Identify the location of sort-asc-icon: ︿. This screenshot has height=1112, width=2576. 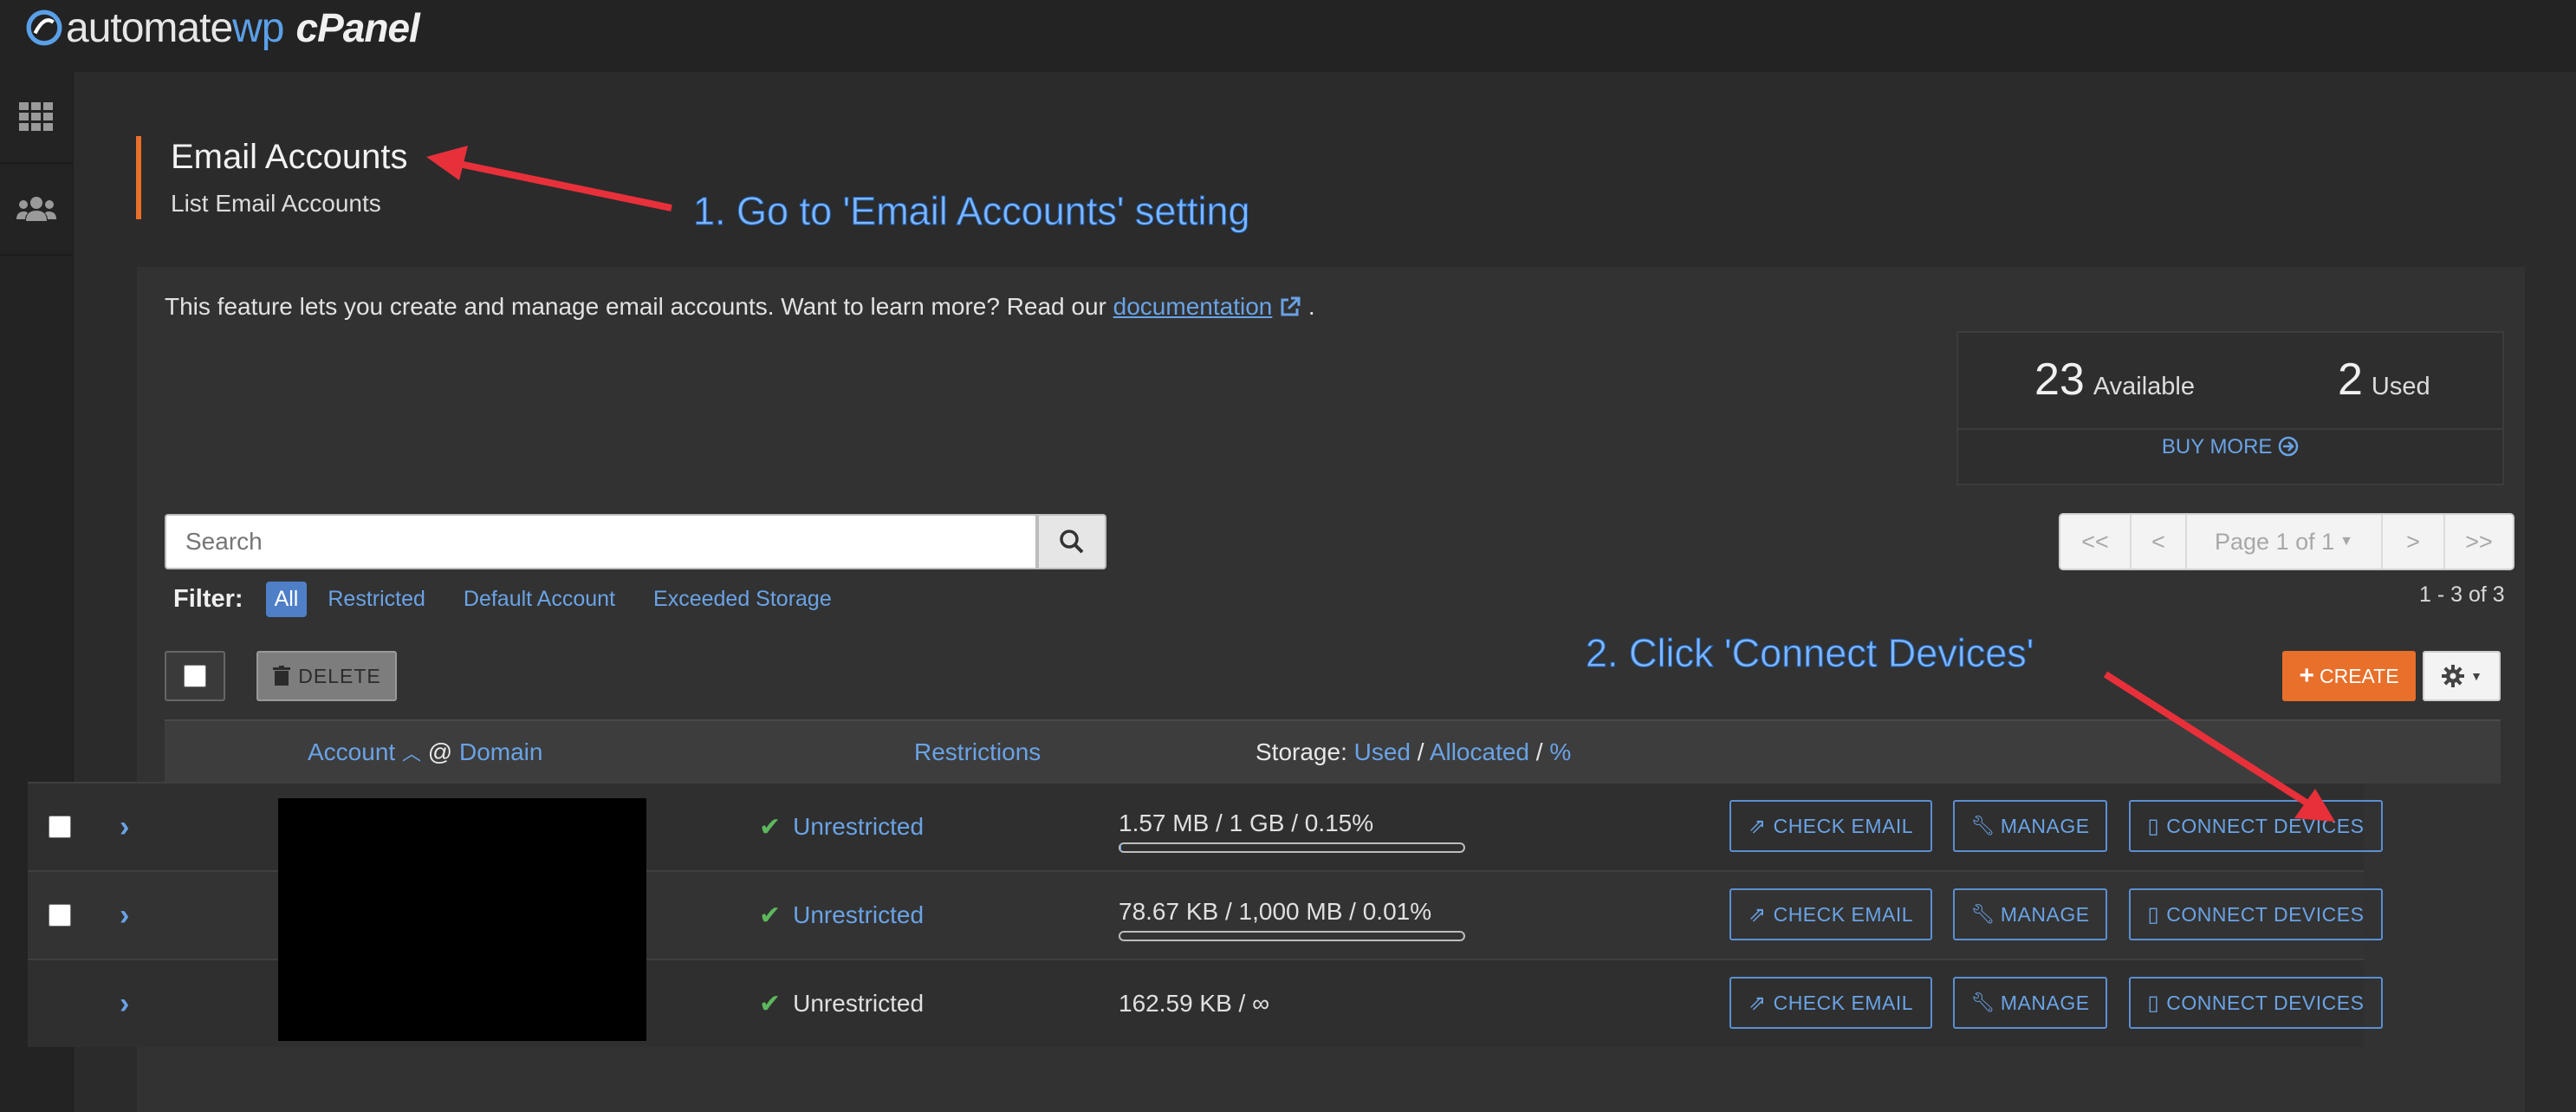
(411, 753).